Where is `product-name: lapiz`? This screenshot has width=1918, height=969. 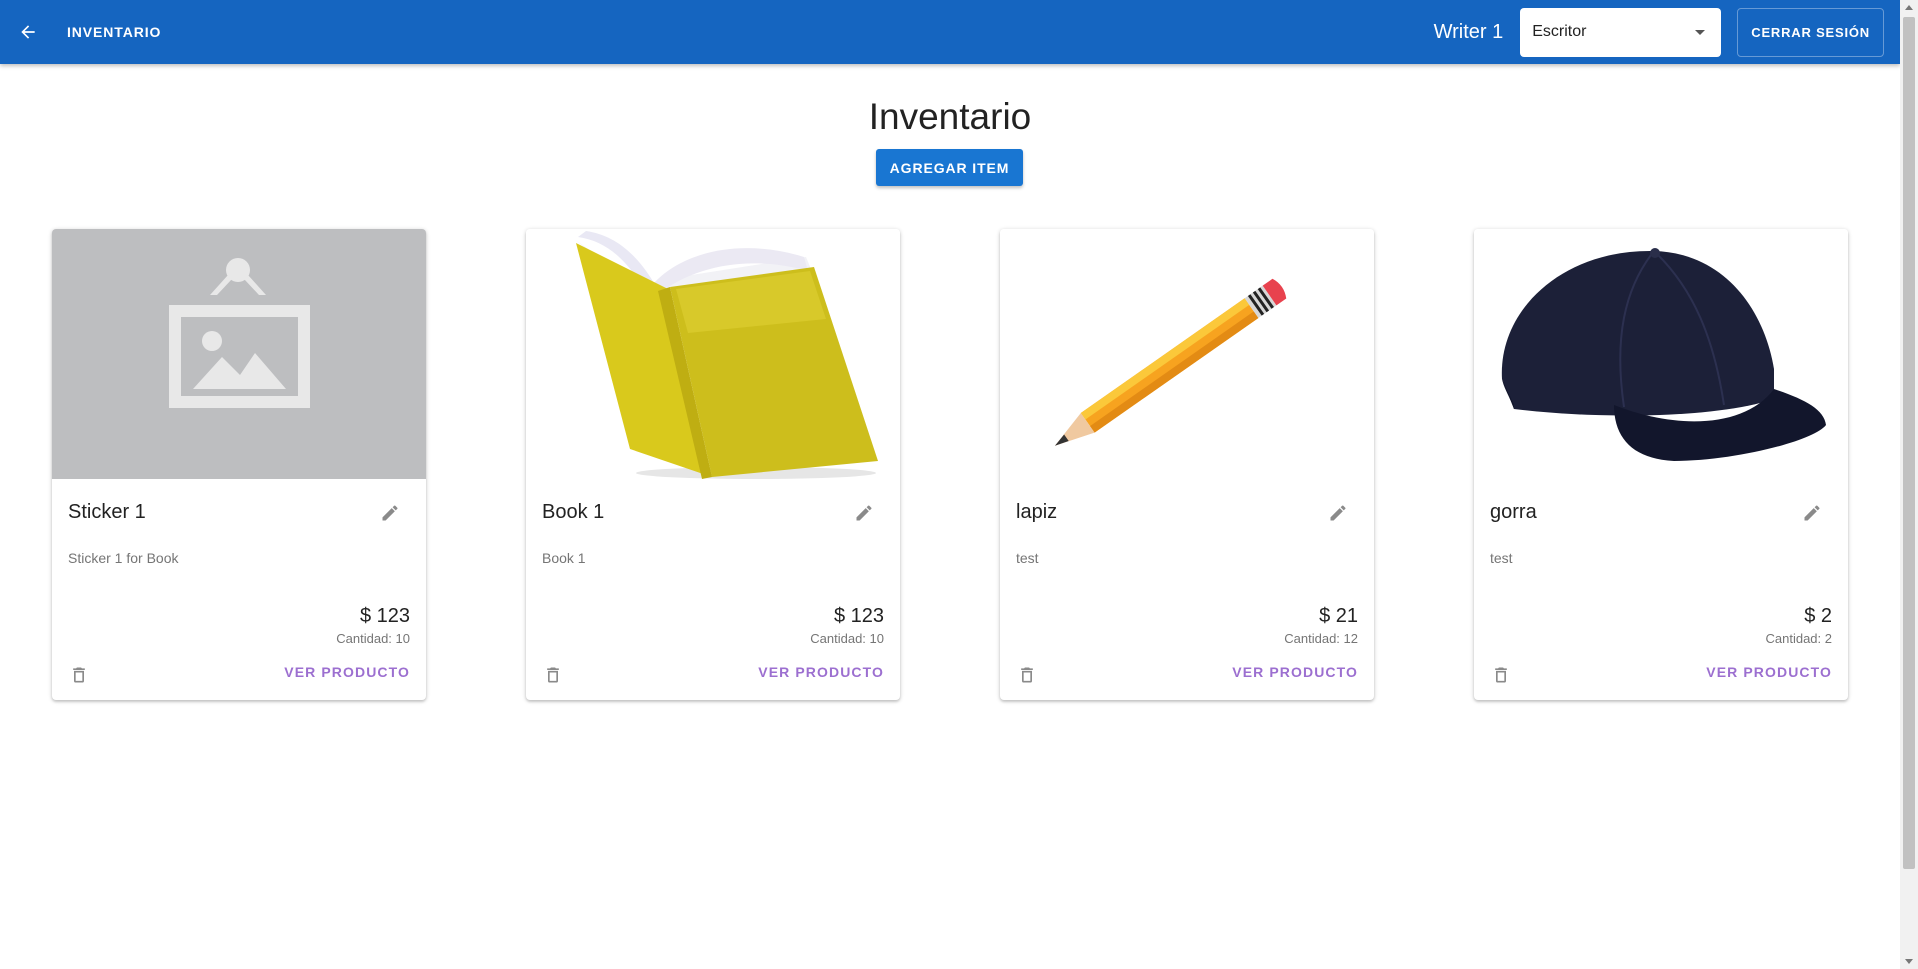
product-name: lapiz is located at coordinates (1037, 512).